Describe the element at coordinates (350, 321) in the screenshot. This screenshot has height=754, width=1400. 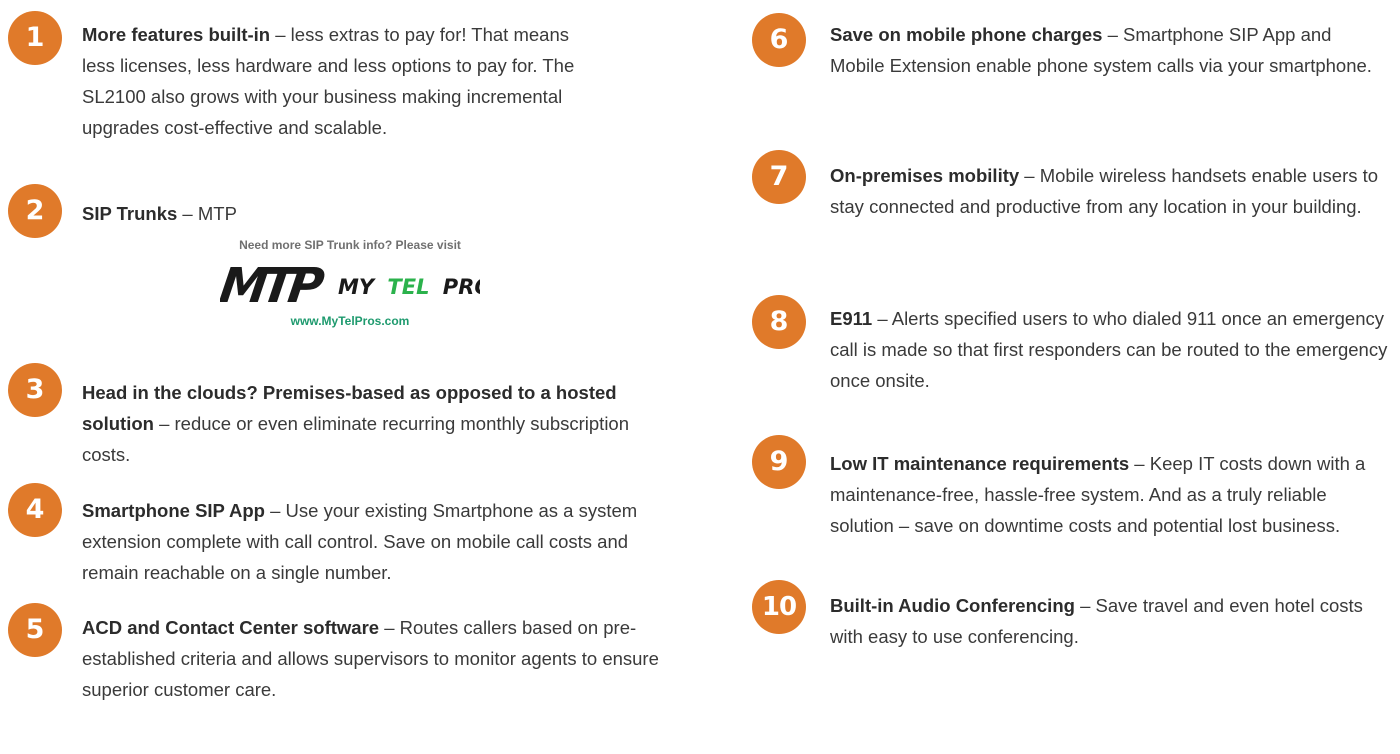
I see `mtp-url-link: www.MyTelPros.com` at that location.